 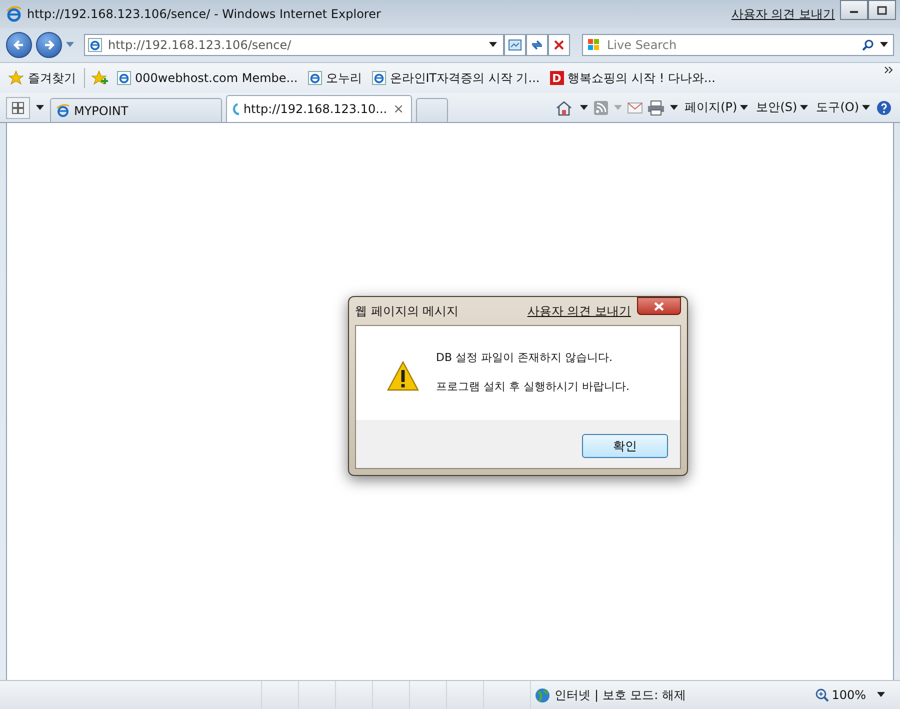 I want to click on maximize-icon, so click(x=882, y=10).